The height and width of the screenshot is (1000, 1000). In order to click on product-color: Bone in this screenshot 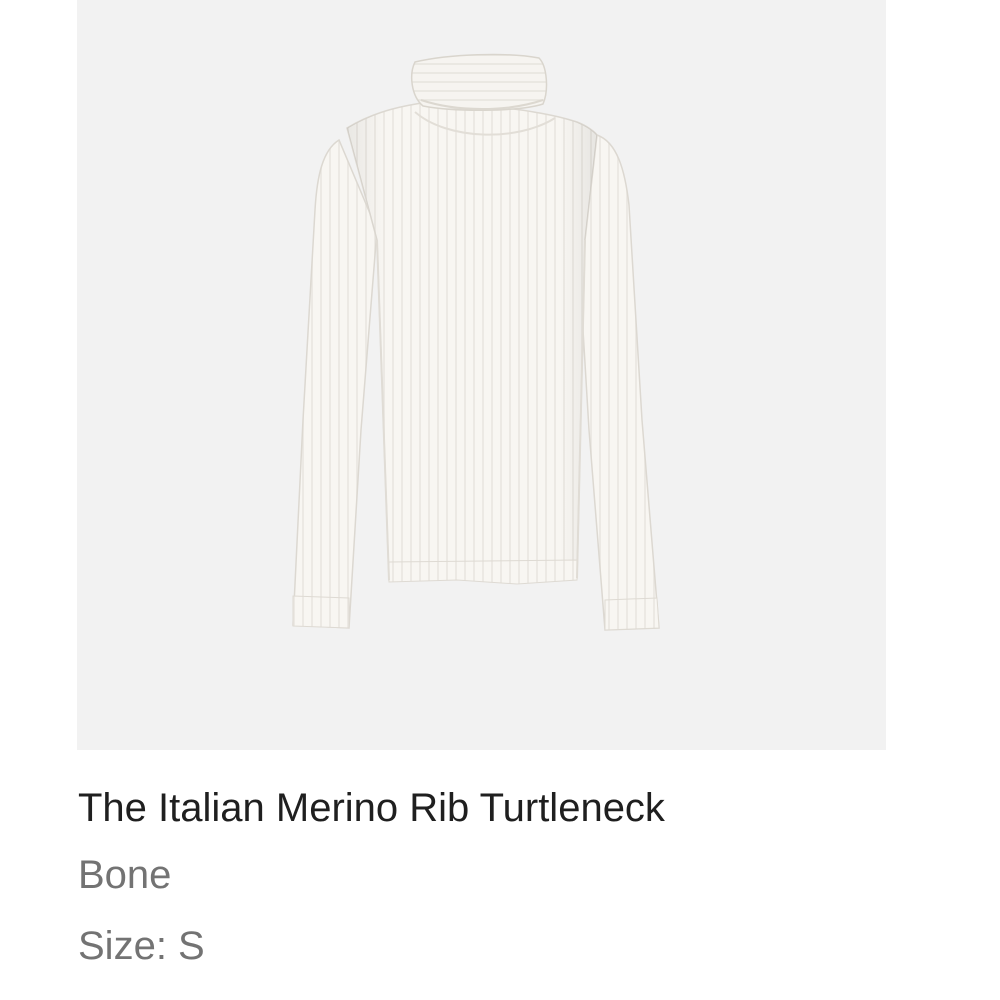, I will do `click(125, 875)`.